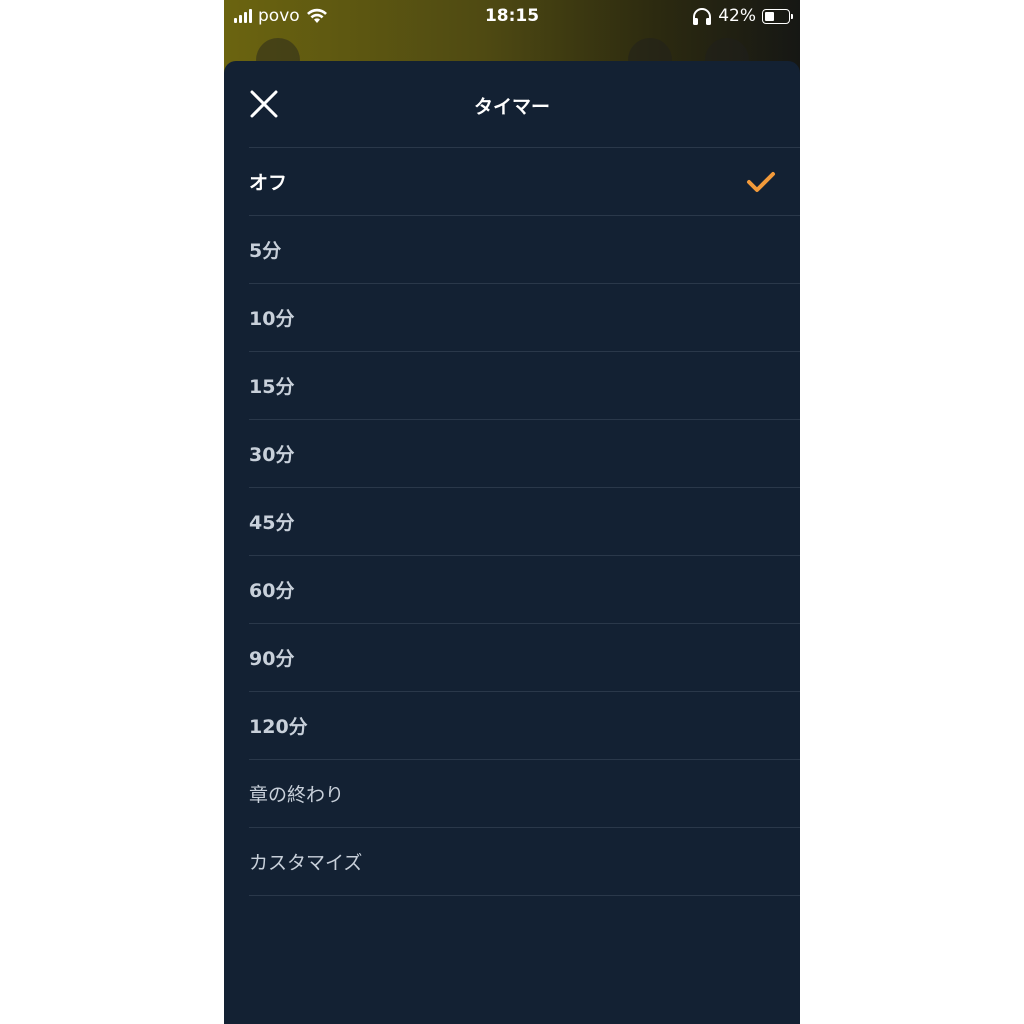 Image resolution: width=1024 pixels, height=1024 pixels. Describe the element at coordinates (511, 107) in the screenshot. I see `sheet-title: タイマー` at that location.